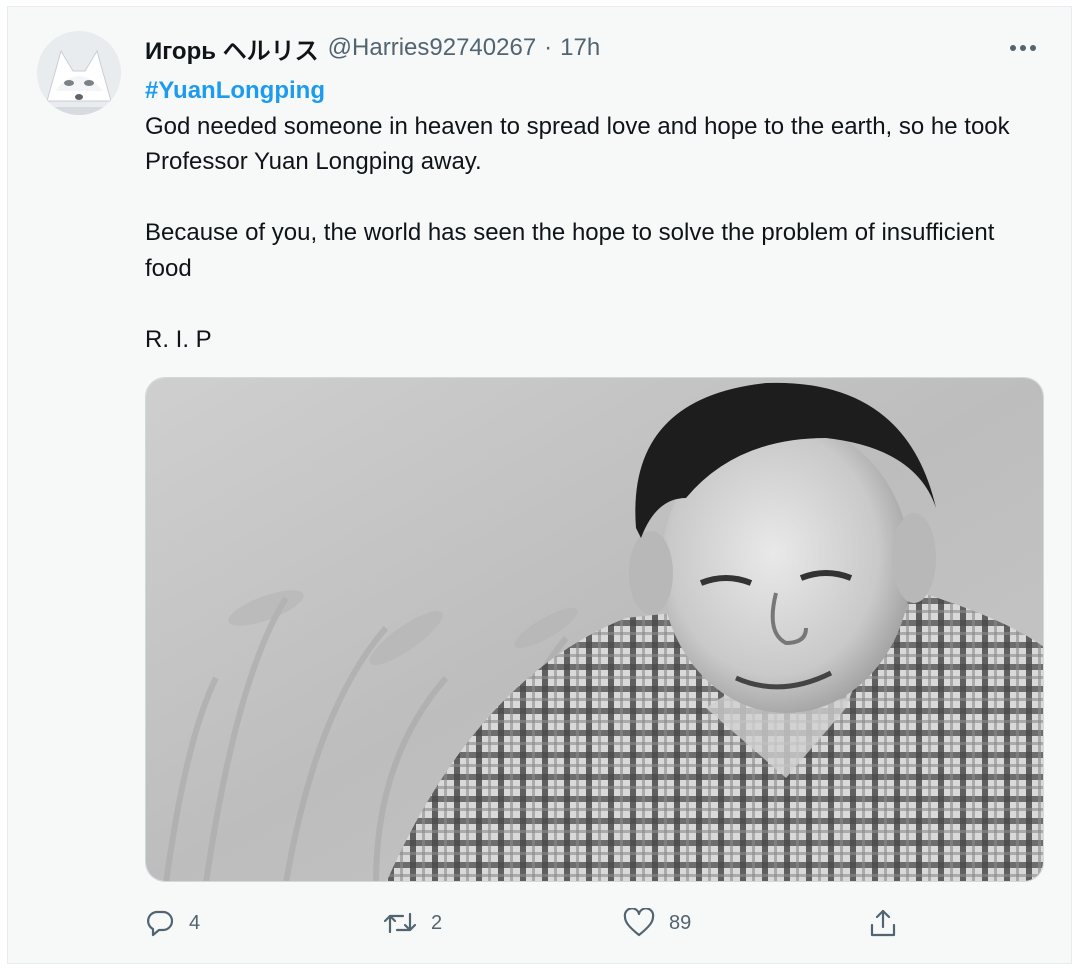 The width and height of the screenshot is (1080, 971). I want to click on user-handle: @Harries92740267, so click(432, 48).